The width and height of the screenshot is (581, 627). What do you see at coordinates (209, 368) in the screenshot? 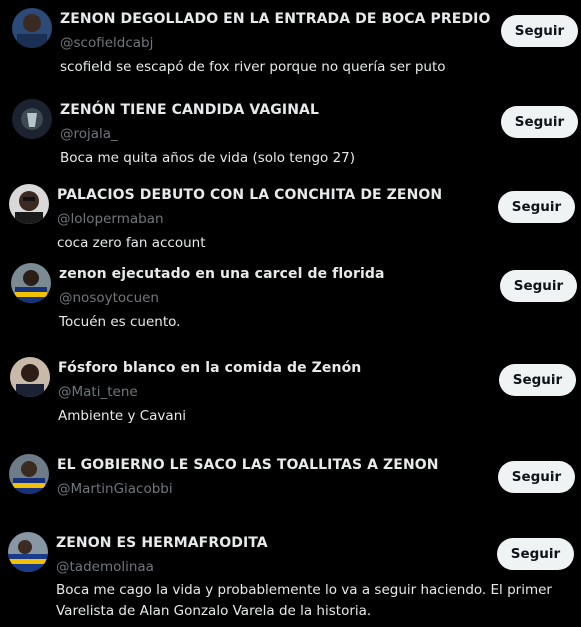
I see `account-name: Fósforo blanco en la comida de Zenón` at bounding box center [209, 368].